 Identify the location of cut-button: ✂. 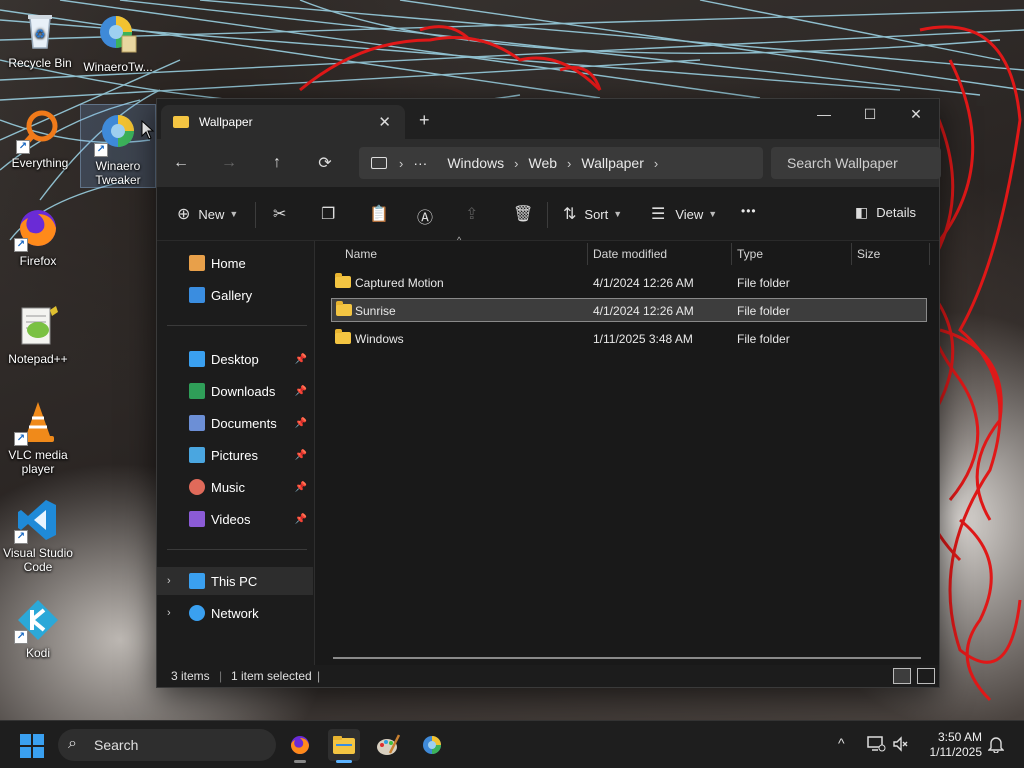
(279, 214).